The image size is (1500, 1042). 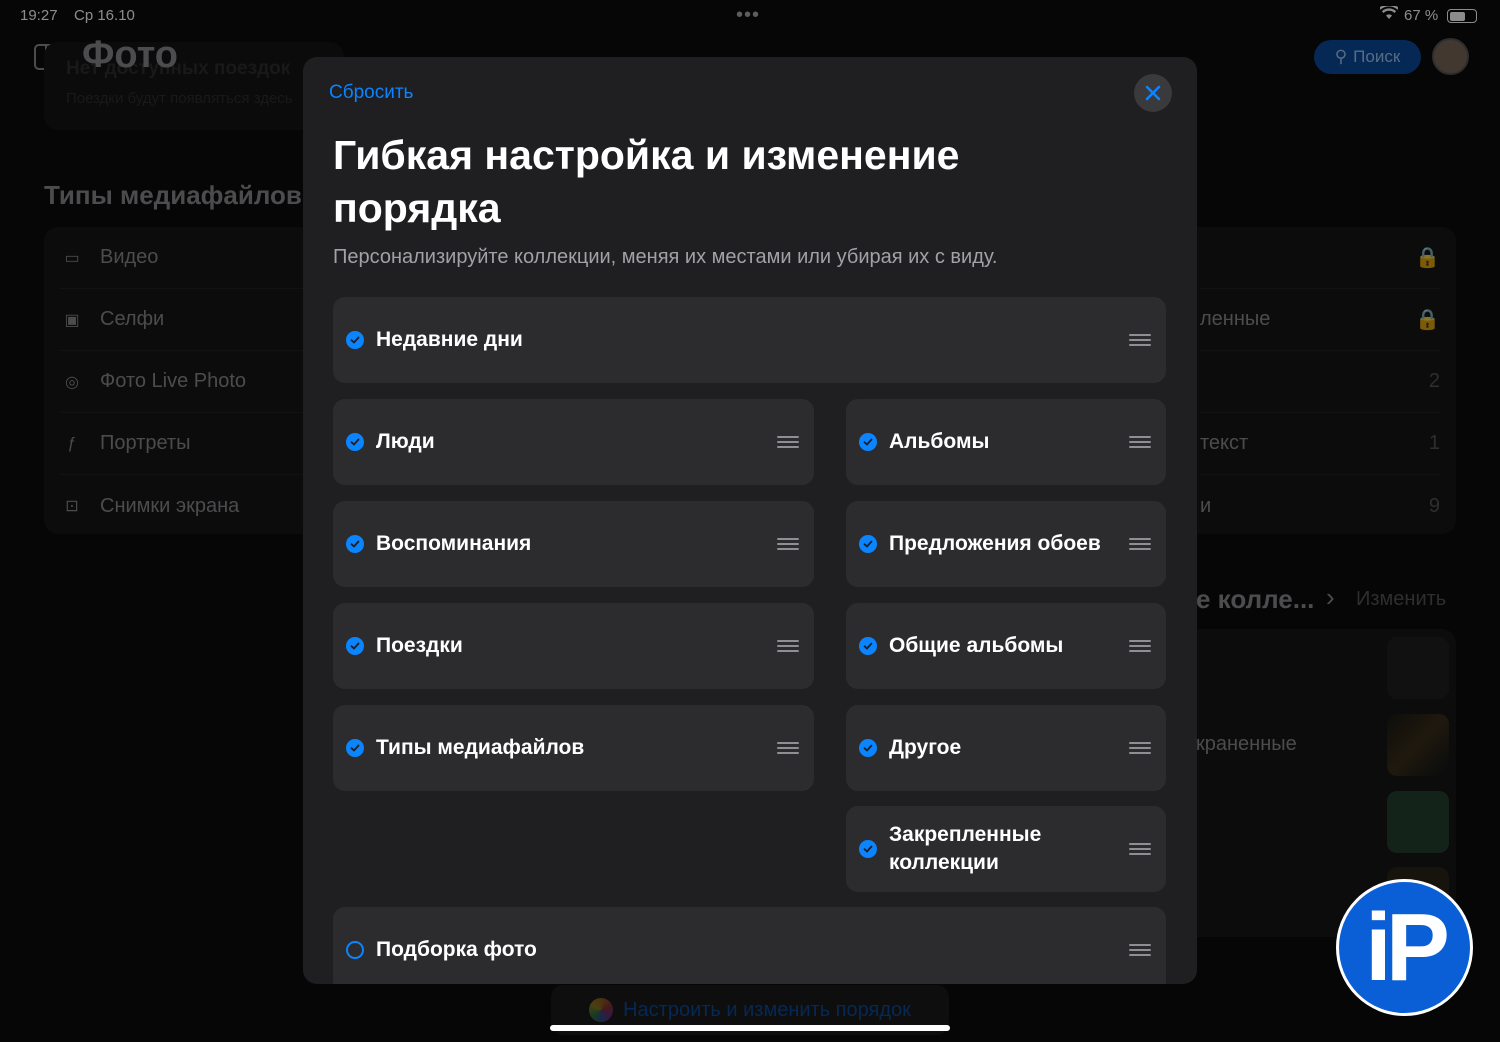 I want to click on collection-card: Типы медиафайлов, so click(x=573, y=748).